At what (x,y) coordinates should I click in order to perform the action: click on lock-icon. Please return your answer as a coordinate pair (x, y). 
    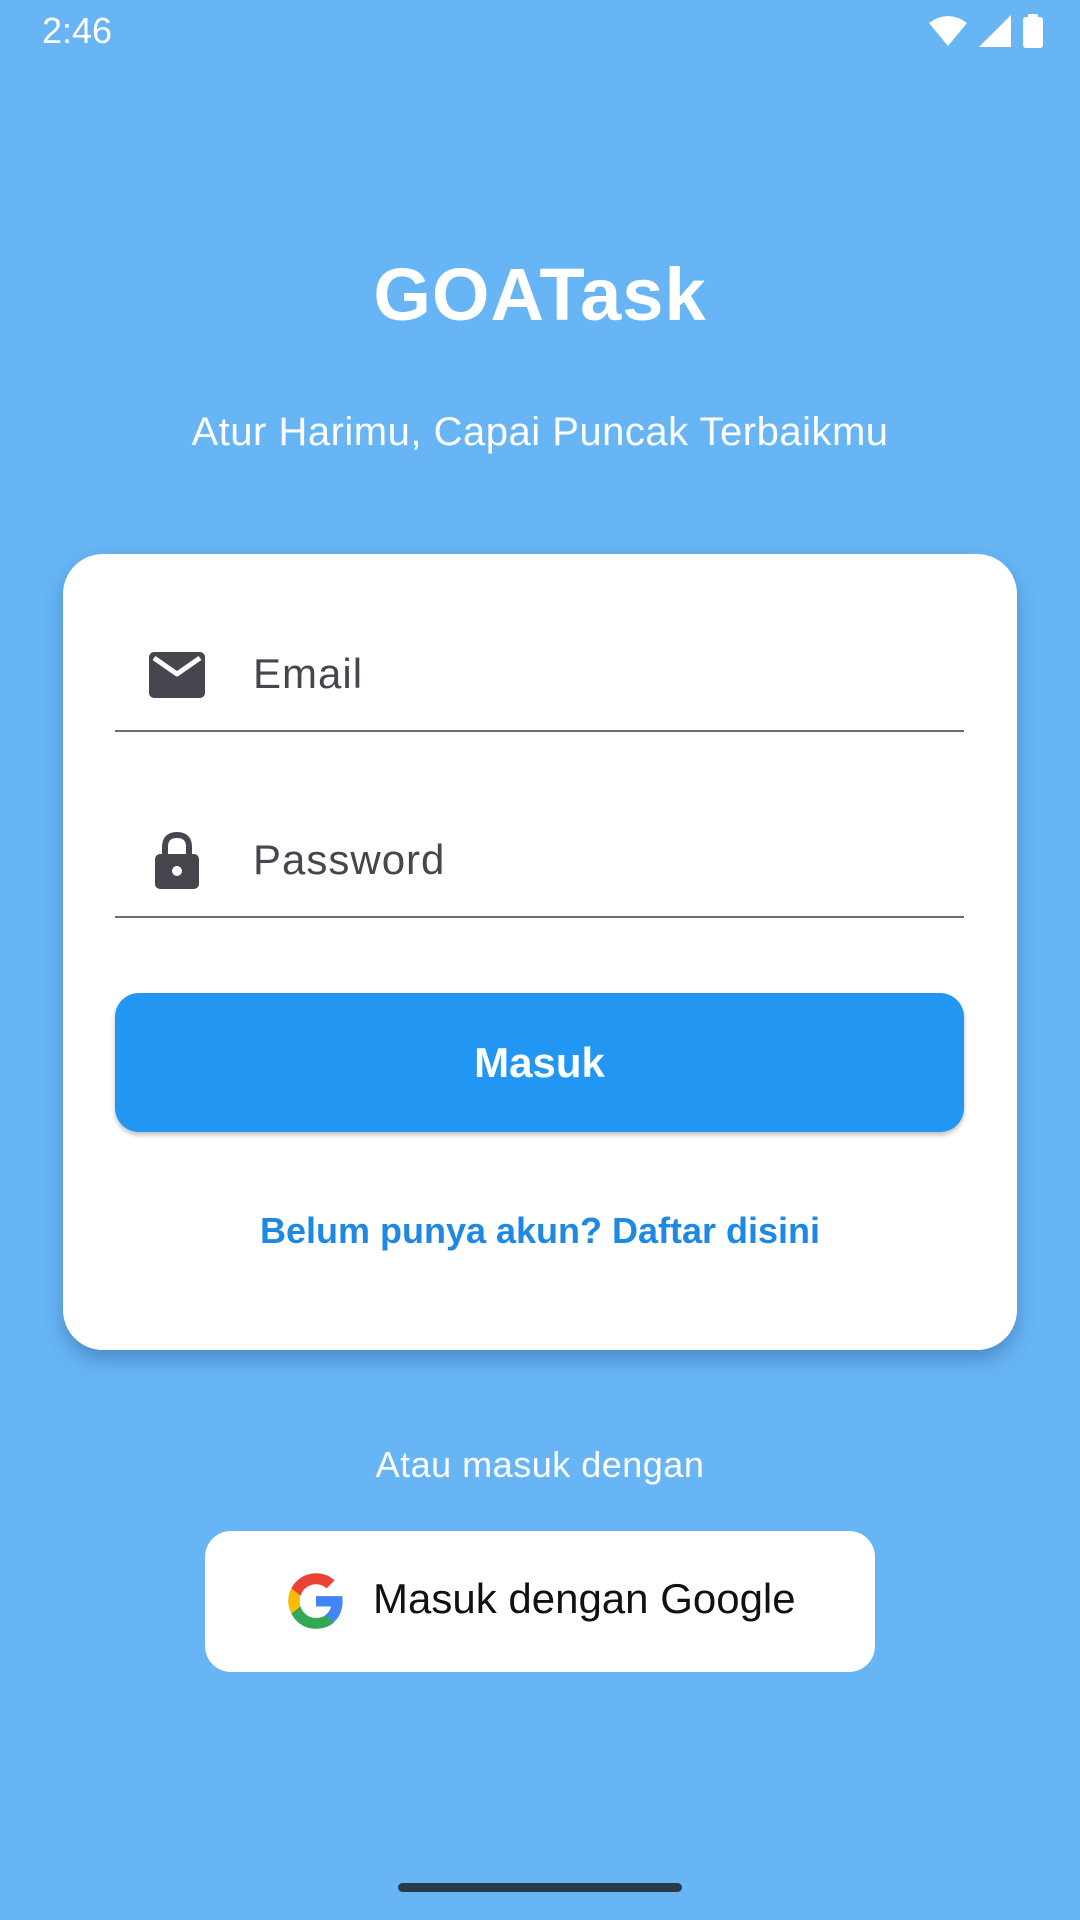
    Looking at the image, I should click on (177, 860).